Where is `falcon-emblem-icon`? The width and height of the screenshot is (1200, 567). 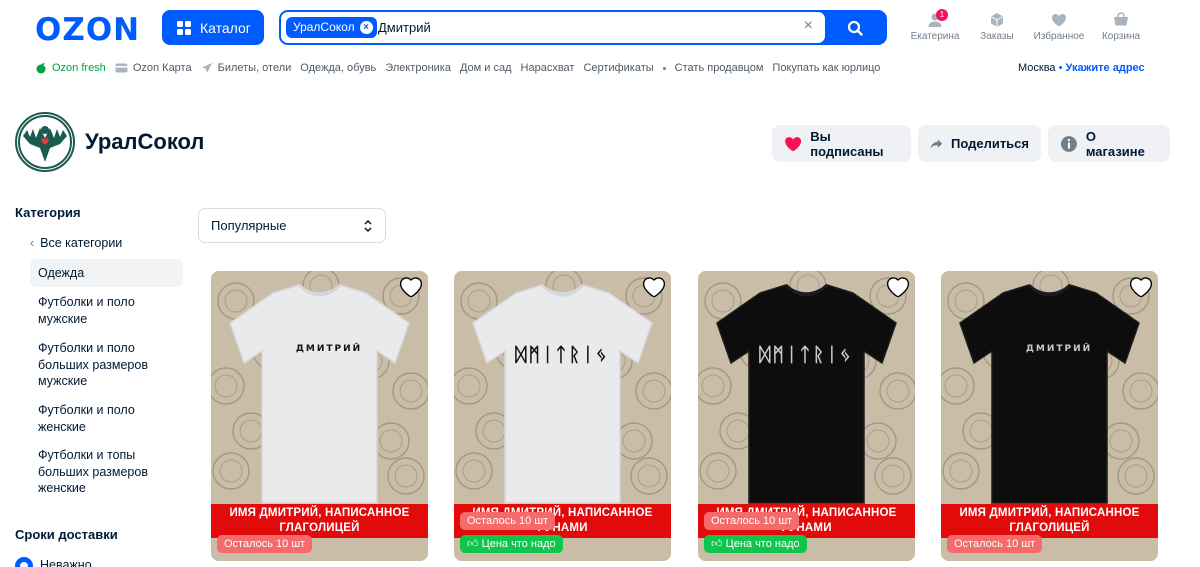
falcon-emblem-icon is located at coordinates (45, 142).